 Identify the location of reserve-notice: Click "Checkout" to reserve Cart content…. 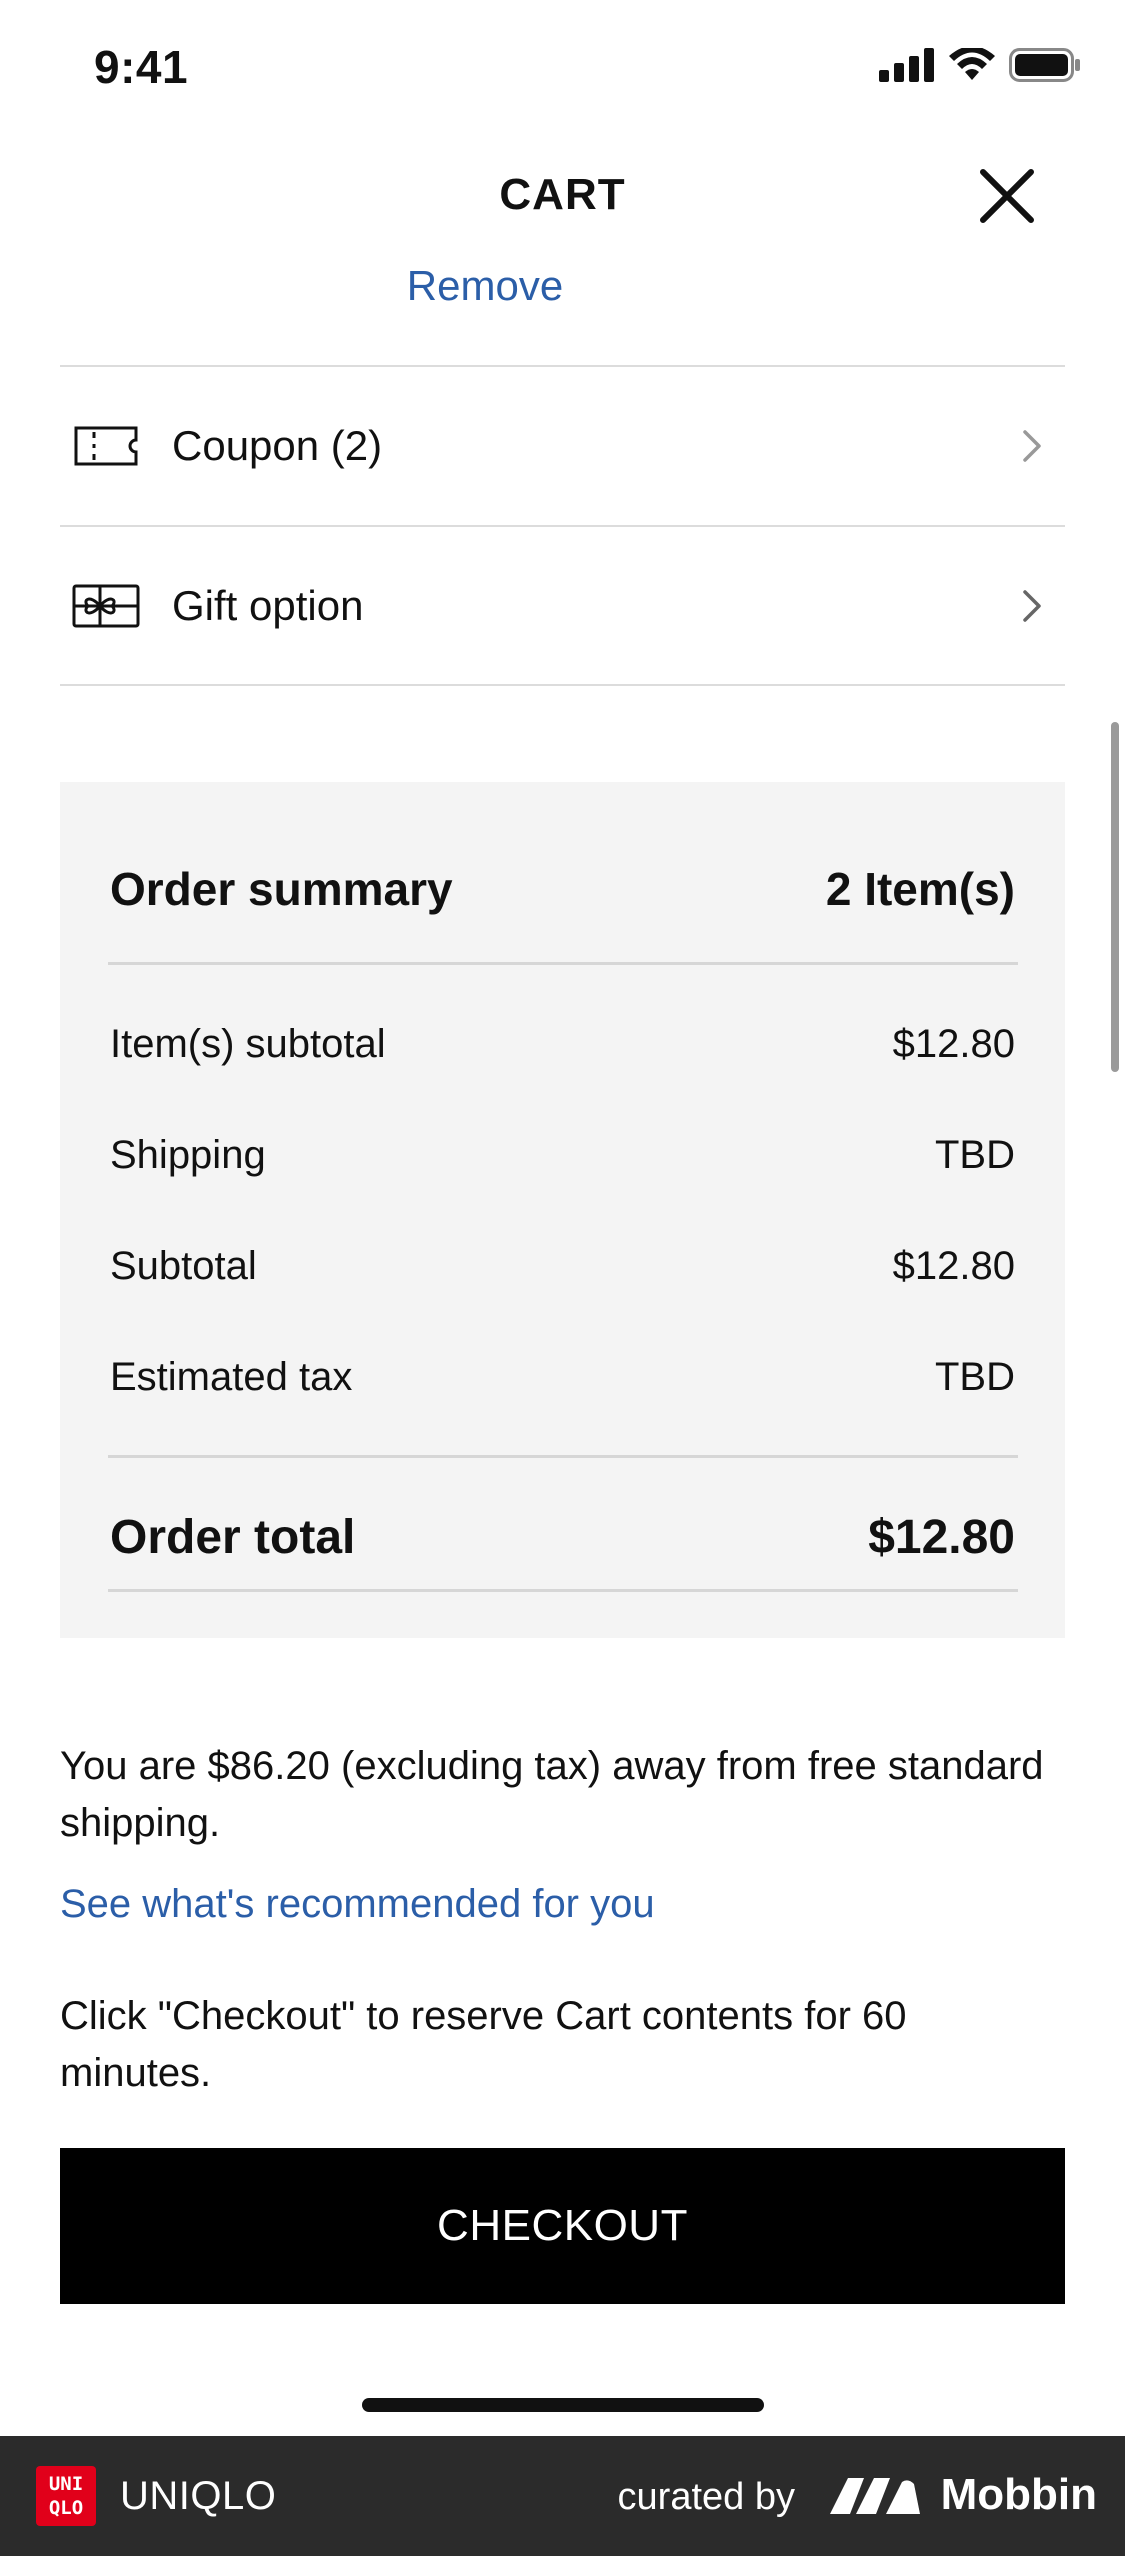
(483, 2044).